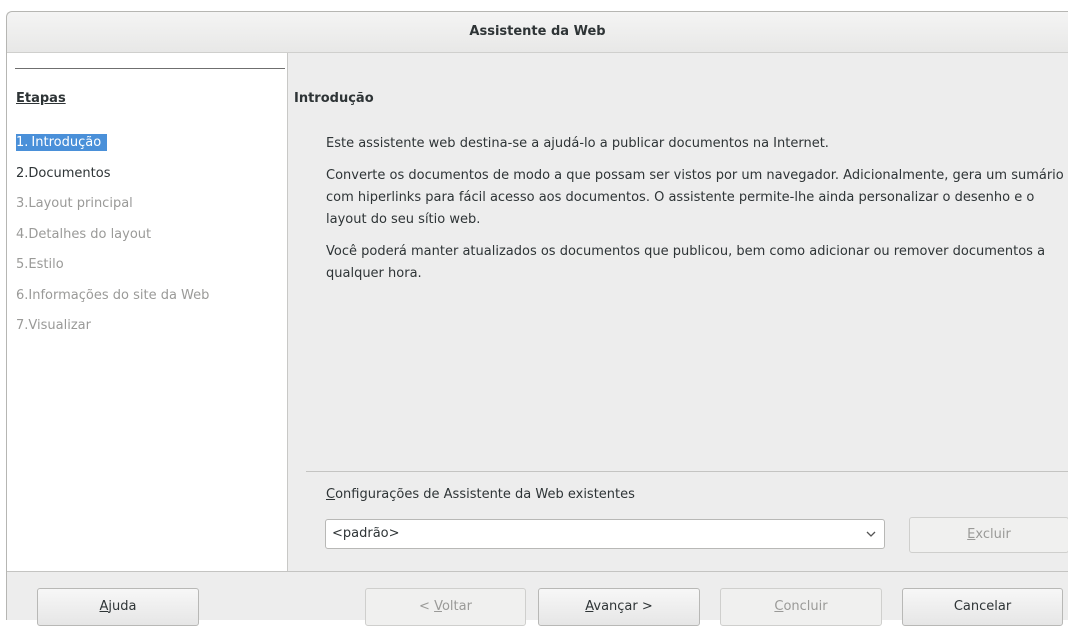 The width and height of the screenshot is (1068, 626). Describe the element at coordinates (112, 148) in the screenshot. I see `step-introducao: 1. Introdução` at that location.